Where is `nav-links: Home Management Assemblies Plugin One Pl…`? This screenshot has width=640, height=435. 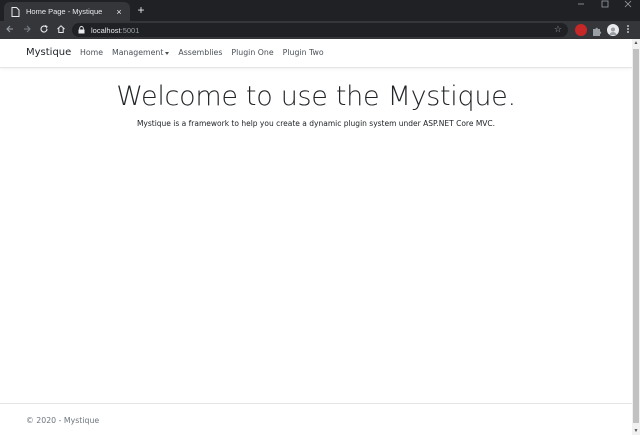 nav-links: Home Management Assemblies Plugin One Pl… is located at coordinates (202, 52).